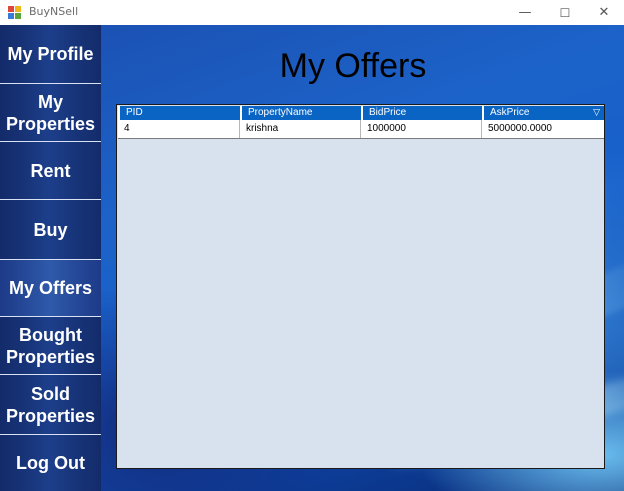  What do you see at coordinates (50, 230) in the screenshot?
I see `sidebar-item-buy: Buy` at bounding box center [50, 230].